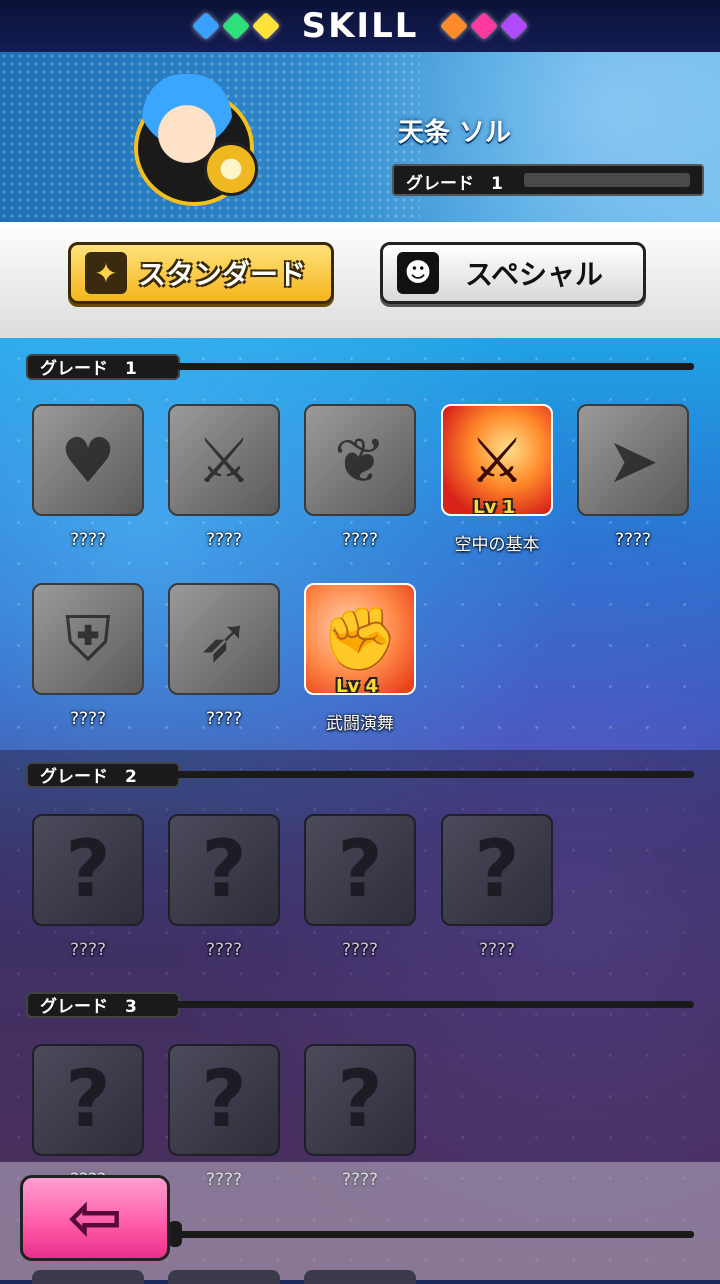  I want to click on tab-standard: ✦ スタンダード, so click(201, 273).